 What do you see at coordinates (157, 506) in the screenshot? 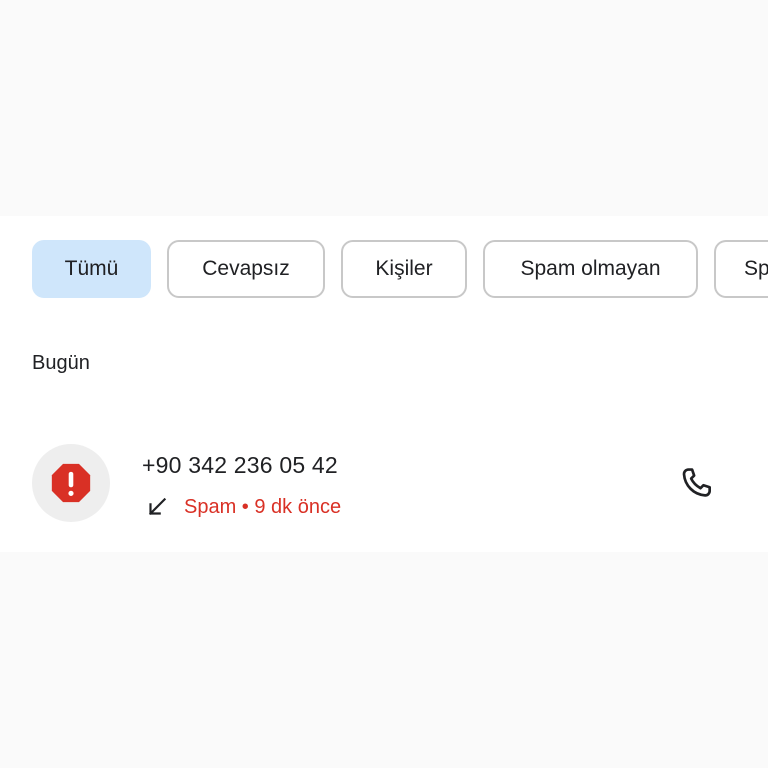
I see `incoming-call-icon` at bounding box center [157, 506].